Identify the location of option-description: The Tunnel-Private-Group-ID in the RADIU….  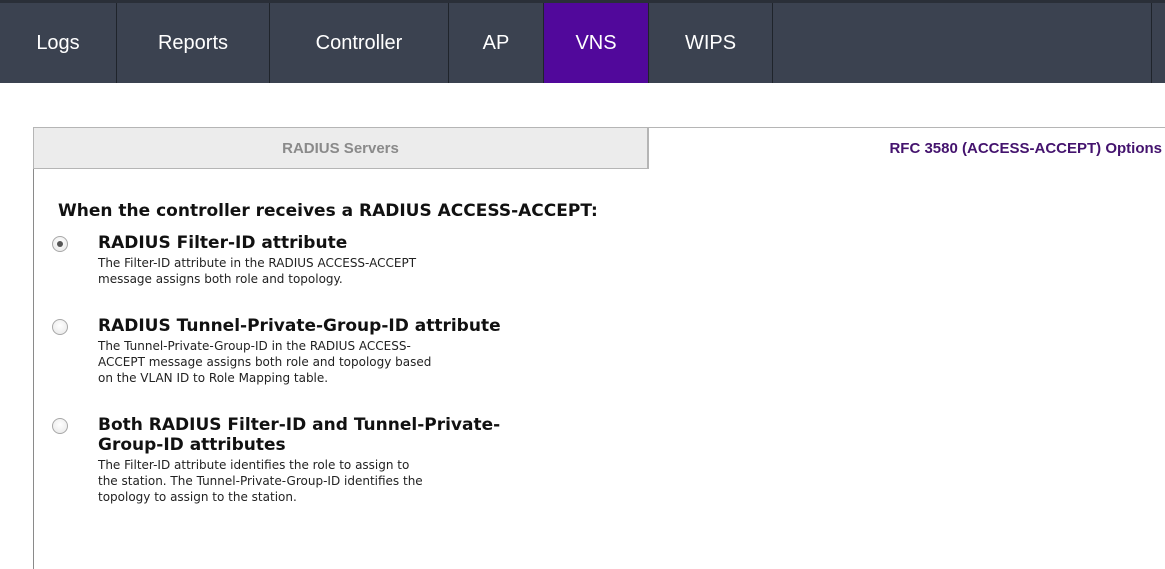
(363, 362).